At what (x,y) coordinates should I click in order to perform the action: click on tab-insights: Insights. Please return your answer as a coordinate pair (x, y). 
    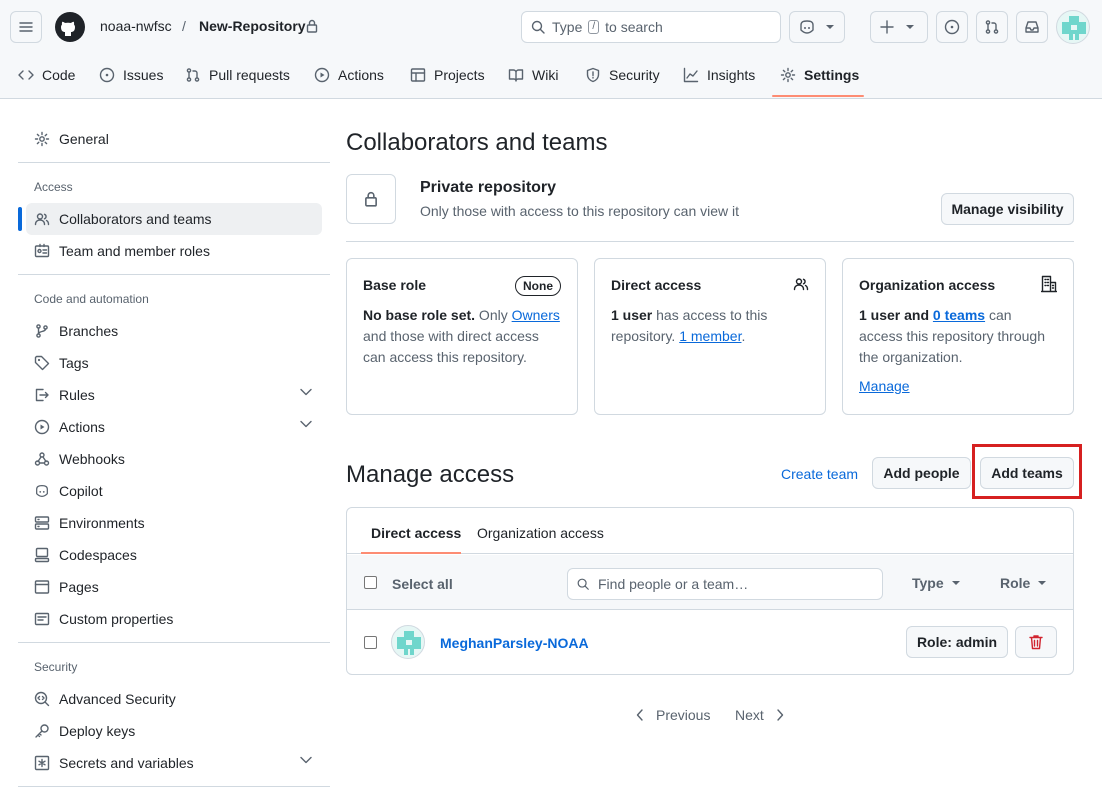
    Looking at the image, I should click on (719, 75).